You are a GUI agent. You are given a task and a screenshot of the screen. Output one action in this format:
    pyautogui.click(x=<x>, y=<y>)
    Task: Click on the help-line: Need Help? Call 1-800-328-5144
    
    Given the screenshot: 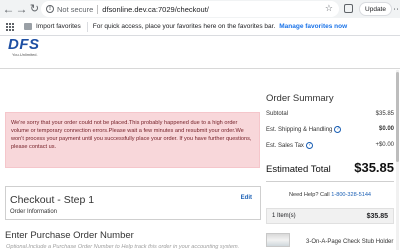 What is the action you would take?
    pyautogui.click(x=330, y=195)
    